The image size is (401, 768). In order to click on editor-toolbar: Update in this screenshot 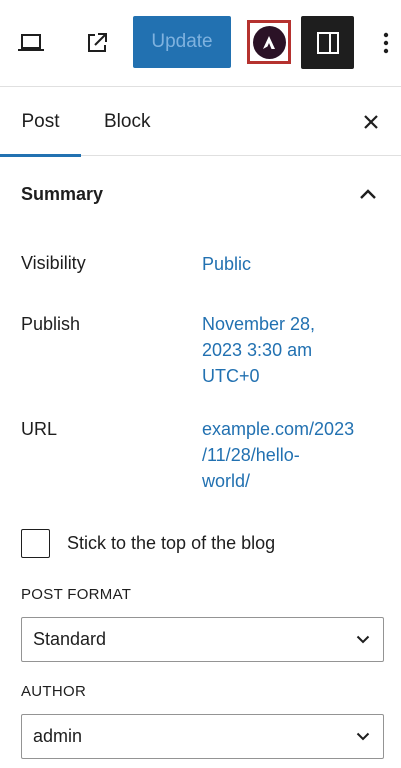, I will do `click(200, 43)`.